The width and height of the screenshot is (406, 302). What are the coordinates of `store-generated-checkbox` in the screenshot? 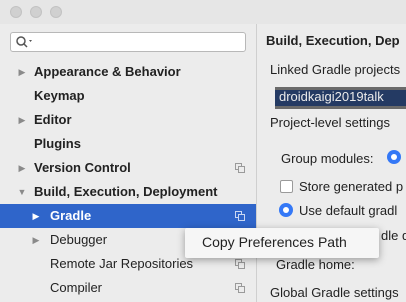 It's located at (286, 186).